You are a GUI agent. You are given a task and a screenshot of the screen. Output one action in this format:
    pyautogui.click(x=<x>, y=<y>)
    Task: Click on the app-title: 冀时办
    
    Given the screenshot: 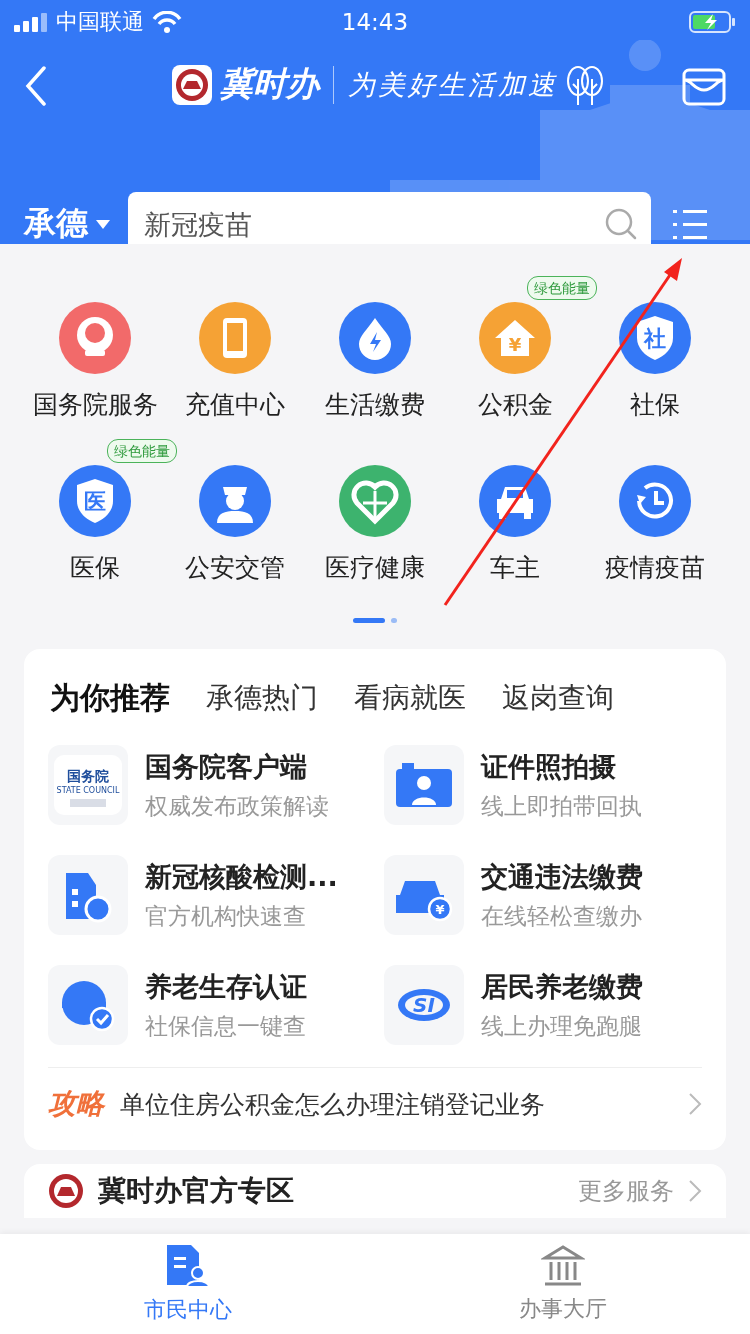 What is the action you would take?
    pyautogui.click(x=269, y=84)
    